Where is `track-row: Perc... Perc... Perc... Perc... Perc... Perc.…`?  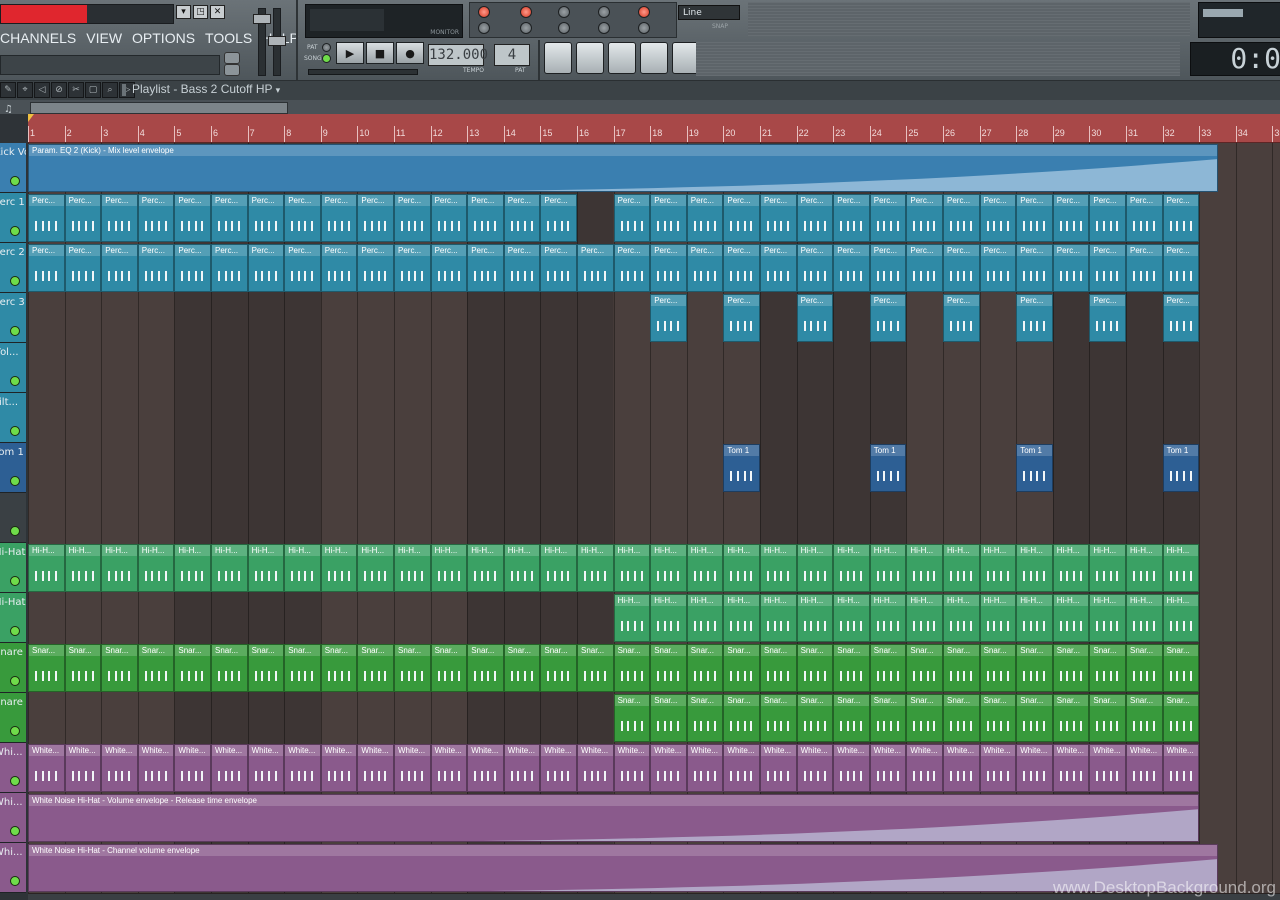 track-row: Perc... Perc... Perc... Perc... Perc... Perc.… is located at coordinates (654, 218).